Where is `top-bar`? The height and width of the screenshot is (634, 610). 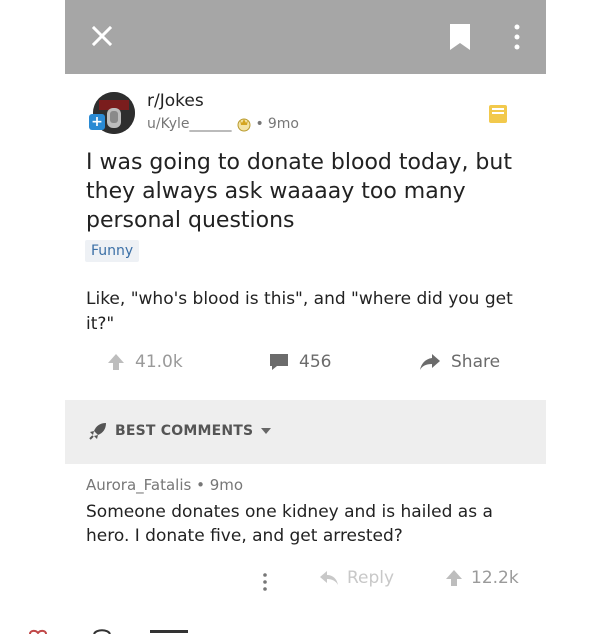
top-bar is located at coordinates (305, 37).